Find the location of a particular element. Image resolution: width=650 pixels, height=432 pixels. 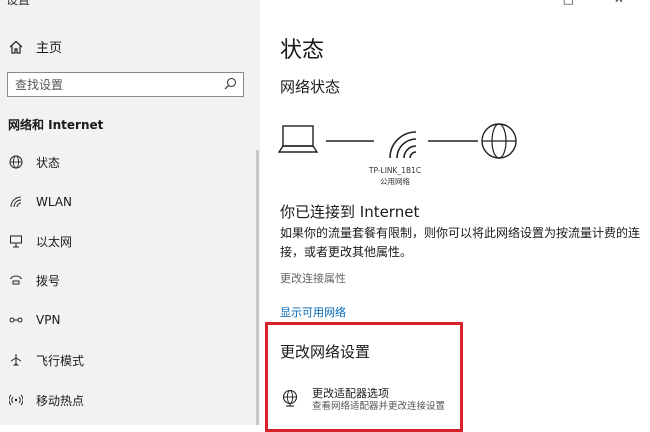

network-info: TP-LINK_1B1C 公用网络 is located at coordinates (395, 176).